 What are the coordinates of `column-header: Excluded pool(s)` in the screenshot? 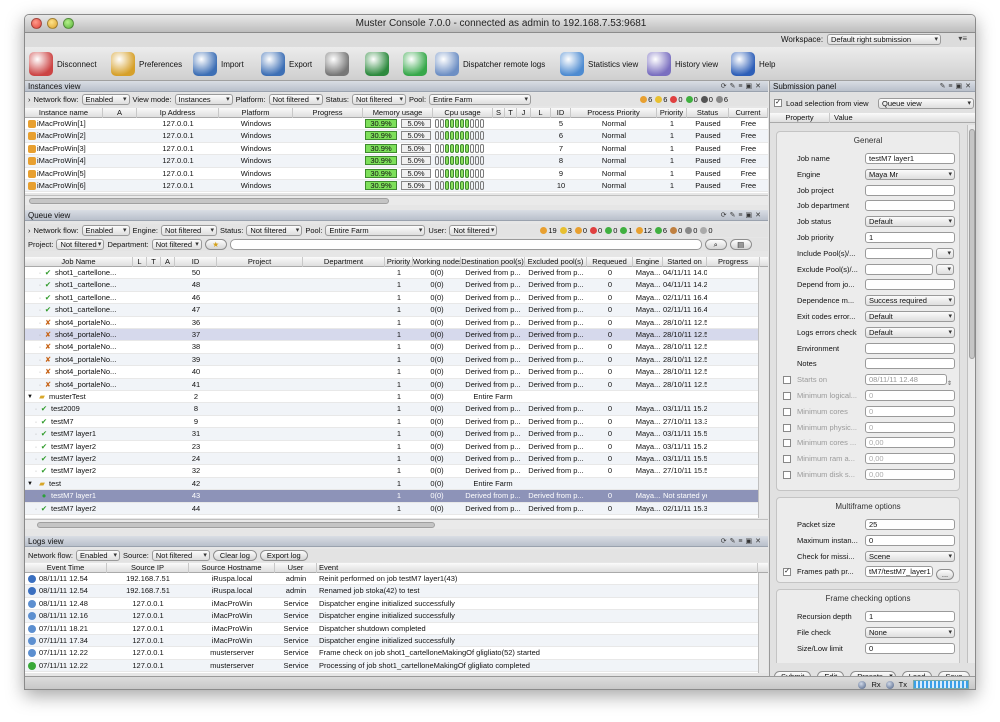 It's located at (556, 262).